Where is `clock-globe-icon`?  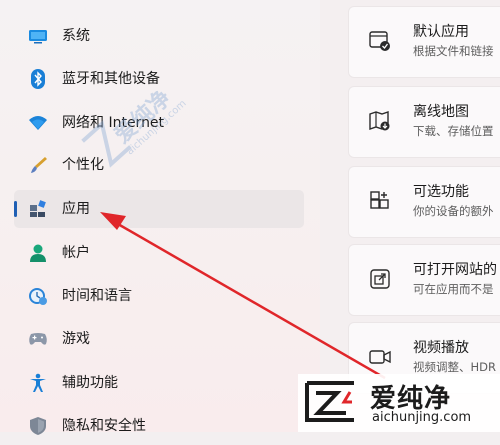
clock-globe-icon is located at coordinates (38, 296).